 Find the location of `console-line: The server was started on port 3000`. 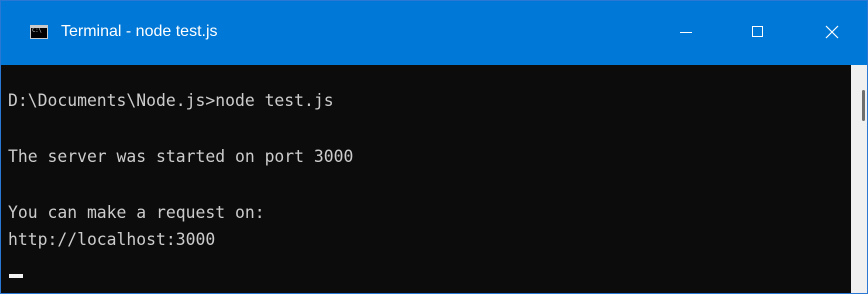

console-line: The server was started on port 3000 is located at coordinates (181, 156).